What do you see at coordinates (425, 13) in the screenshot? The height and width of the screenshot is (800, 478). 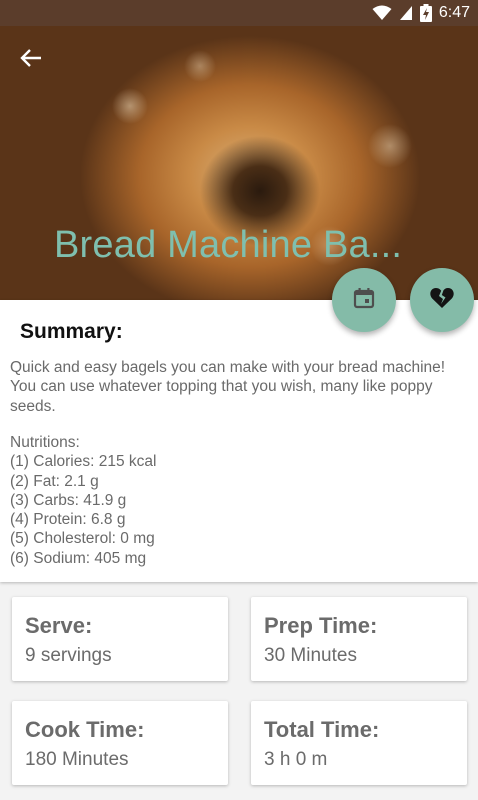 I see `battery-charging-icon` at bounding box center [425, 13].